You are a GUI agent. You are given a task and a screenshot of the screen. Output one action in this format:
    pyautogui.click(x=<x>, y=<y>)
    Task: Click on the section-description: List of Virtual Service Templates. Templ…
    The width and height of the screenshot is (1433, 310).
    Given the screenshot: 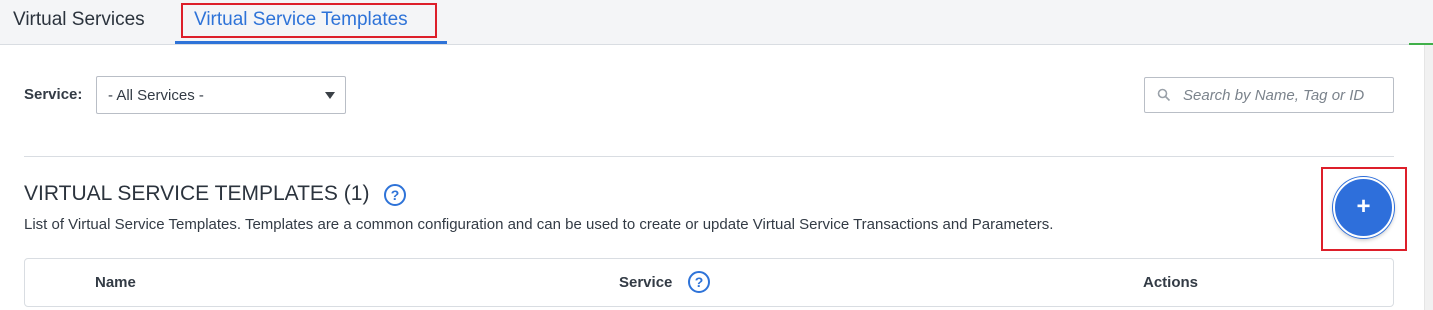 What is the action you would take?
    pyautogui.click(x=539, y=224)
    